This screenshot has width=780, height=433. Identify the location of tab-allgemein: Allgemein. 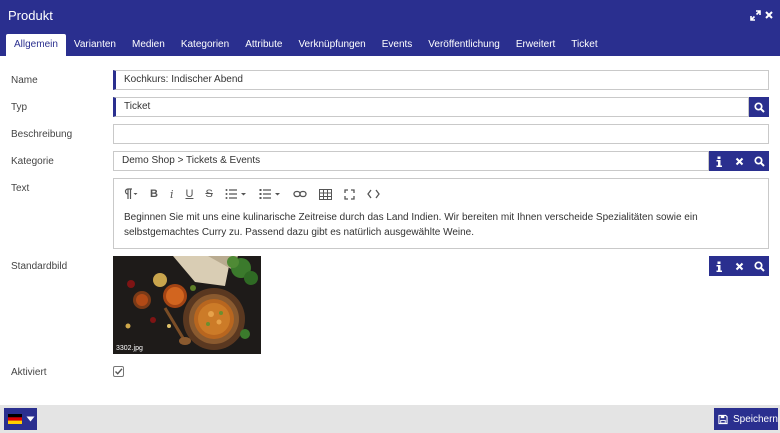
(36, 45).